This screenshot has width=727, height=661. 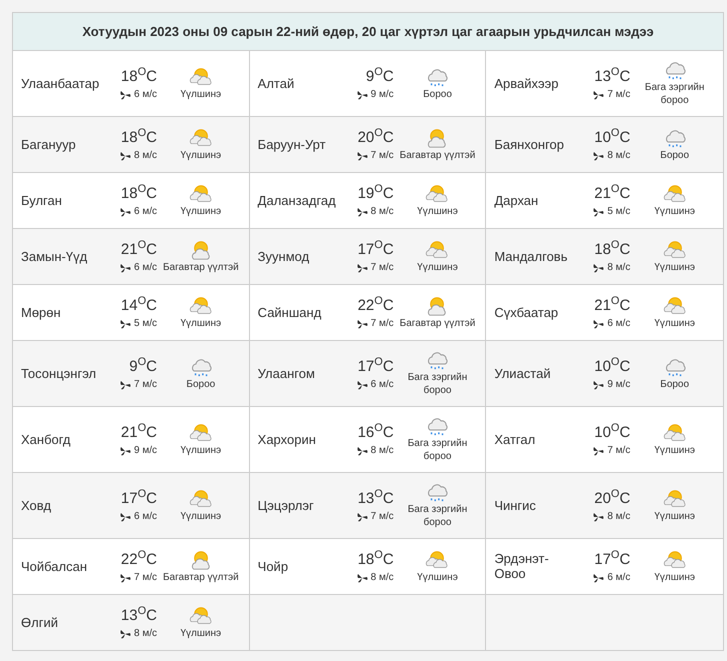 What do you see at coordinates (60, 83) in the screenshot?
I see `city-name: Улаанбаатар` at bounding box center [60, 83].